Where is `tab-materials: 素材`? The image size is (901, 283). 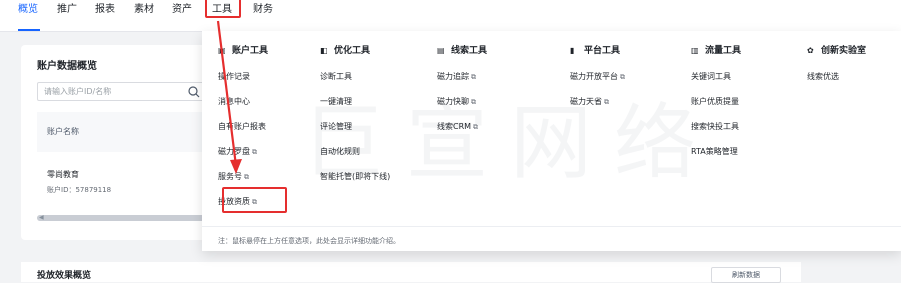
tab-materials: 素材 is located at coordinates (144, 10).